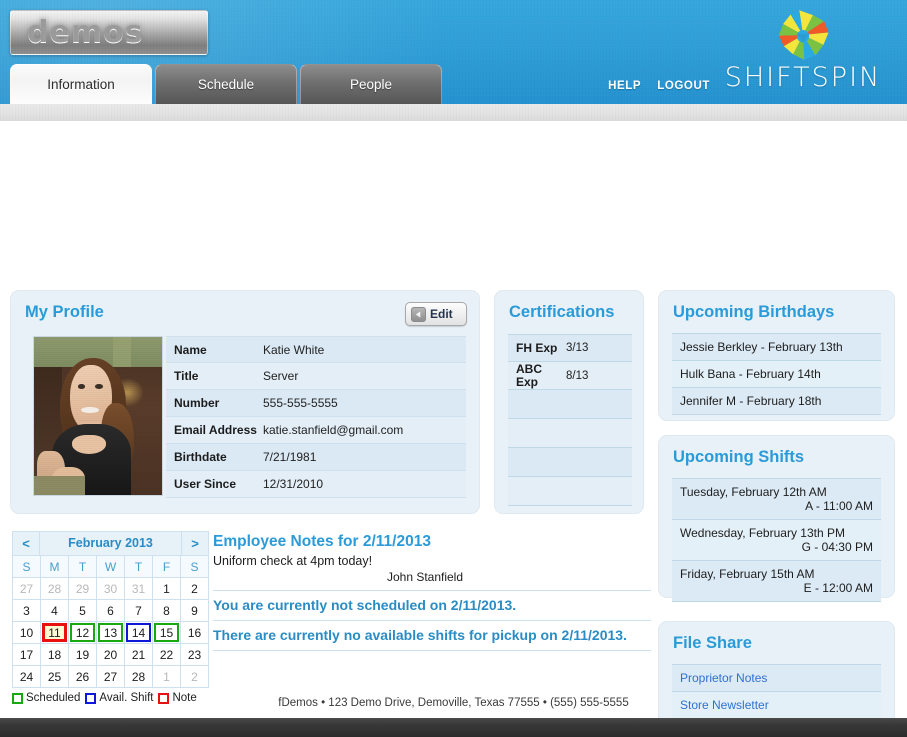  Describe the element at coordinates (27, 611) in the screenshot. I see `calendar-day: 3` at that location.